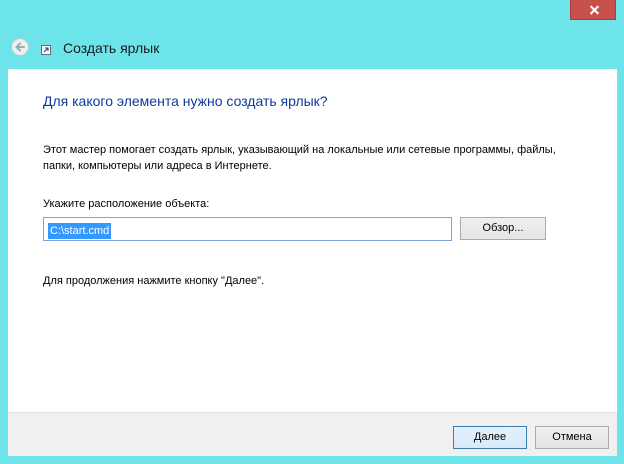 Image resolution: width=624 pixels, height=464 pixels. I want to click on location-input-value: C:\start.cmd, so click(80, 231).